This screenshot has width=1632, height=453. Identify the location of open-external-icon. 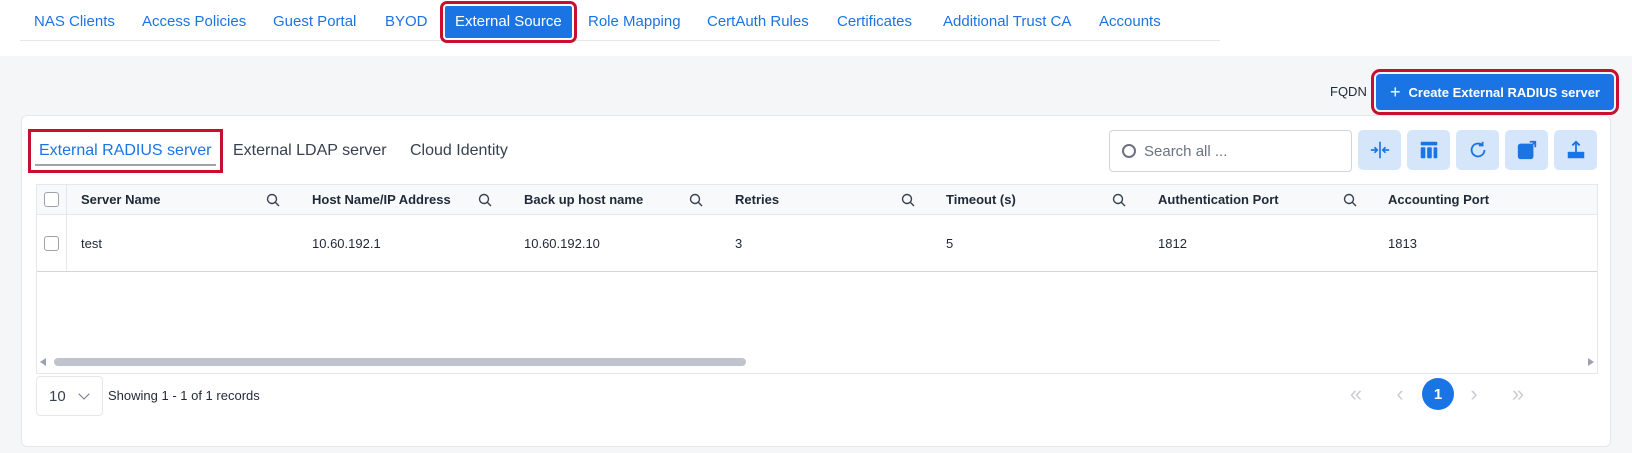
(1526, 150).